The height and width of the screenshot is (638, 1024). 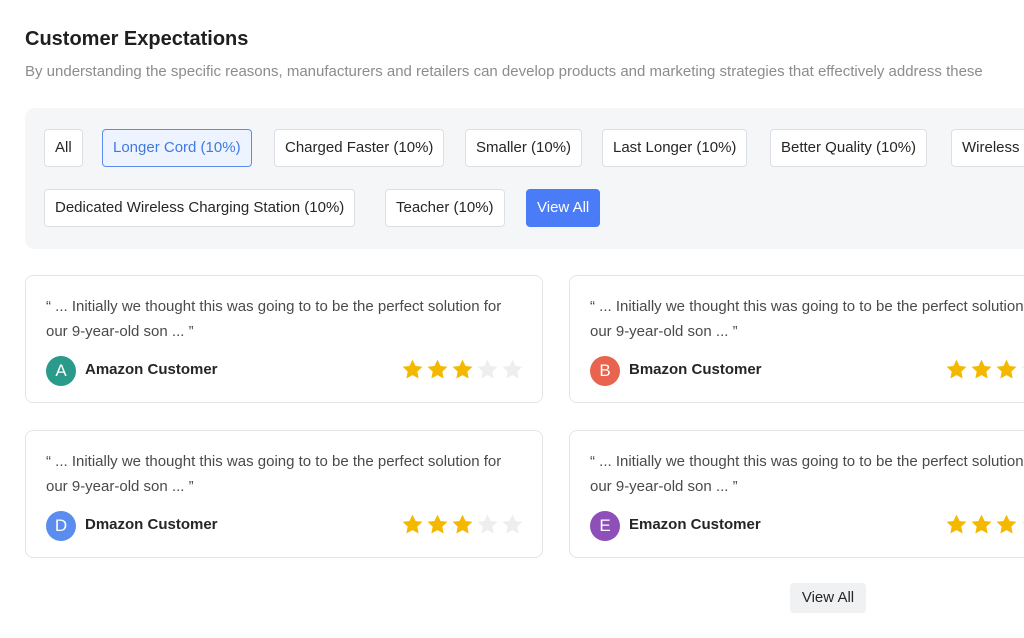 I want to click on filter-chip-longer-cord: Longer Cord (10%), so click(x=177, y=148).